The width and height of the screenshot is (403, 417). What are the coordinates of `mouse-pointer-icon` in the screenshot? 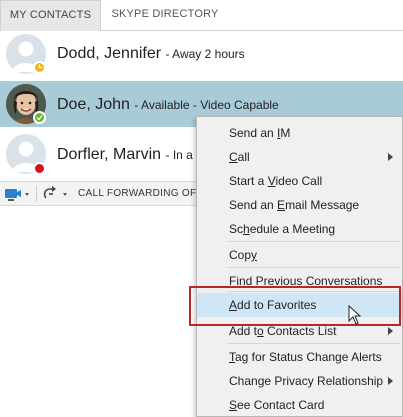 It's located at (355, 317).